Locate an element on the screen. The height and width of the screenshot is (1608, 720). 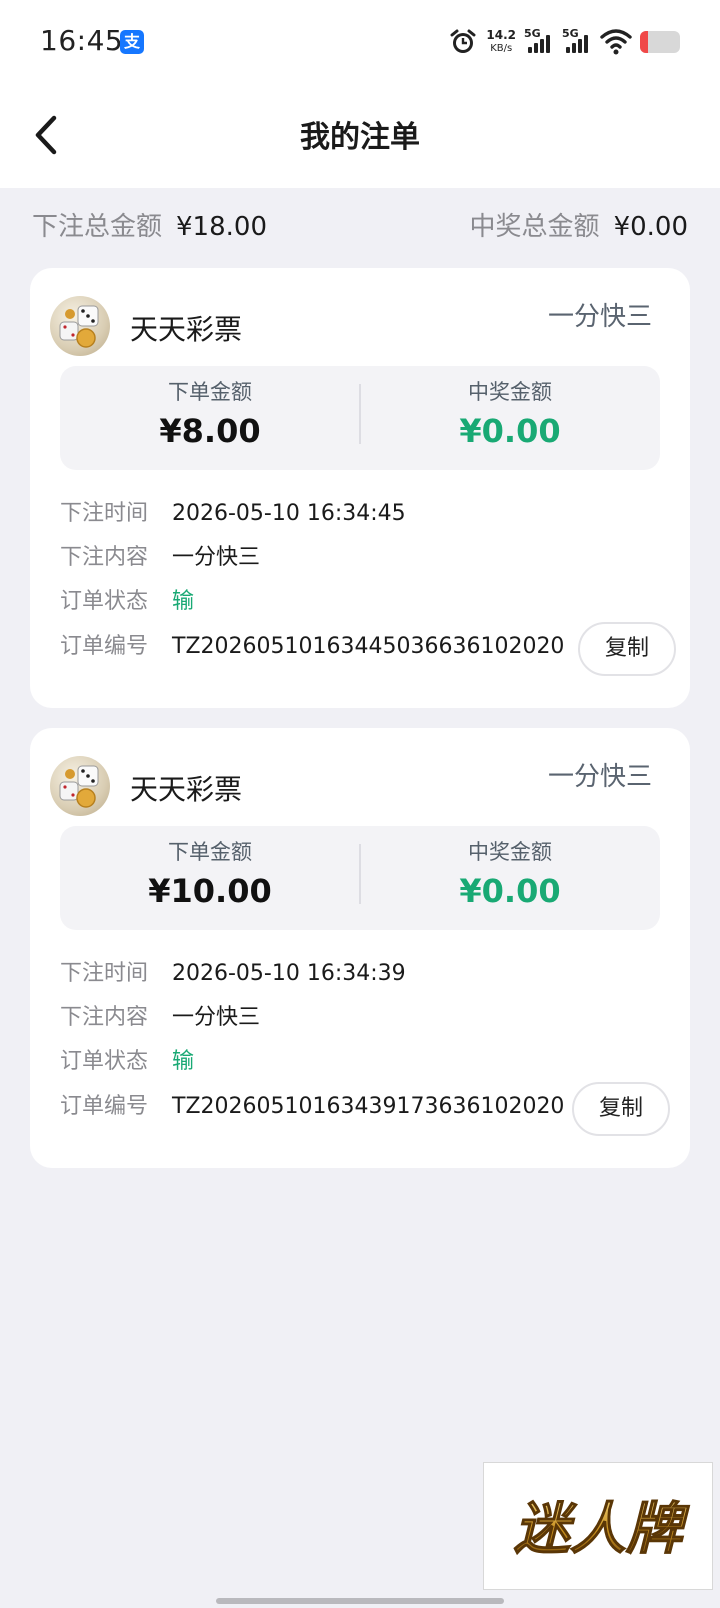
order-number-row: 订单编号 TZ20260510163439173636102020 is located at coordinates (312, 1107).